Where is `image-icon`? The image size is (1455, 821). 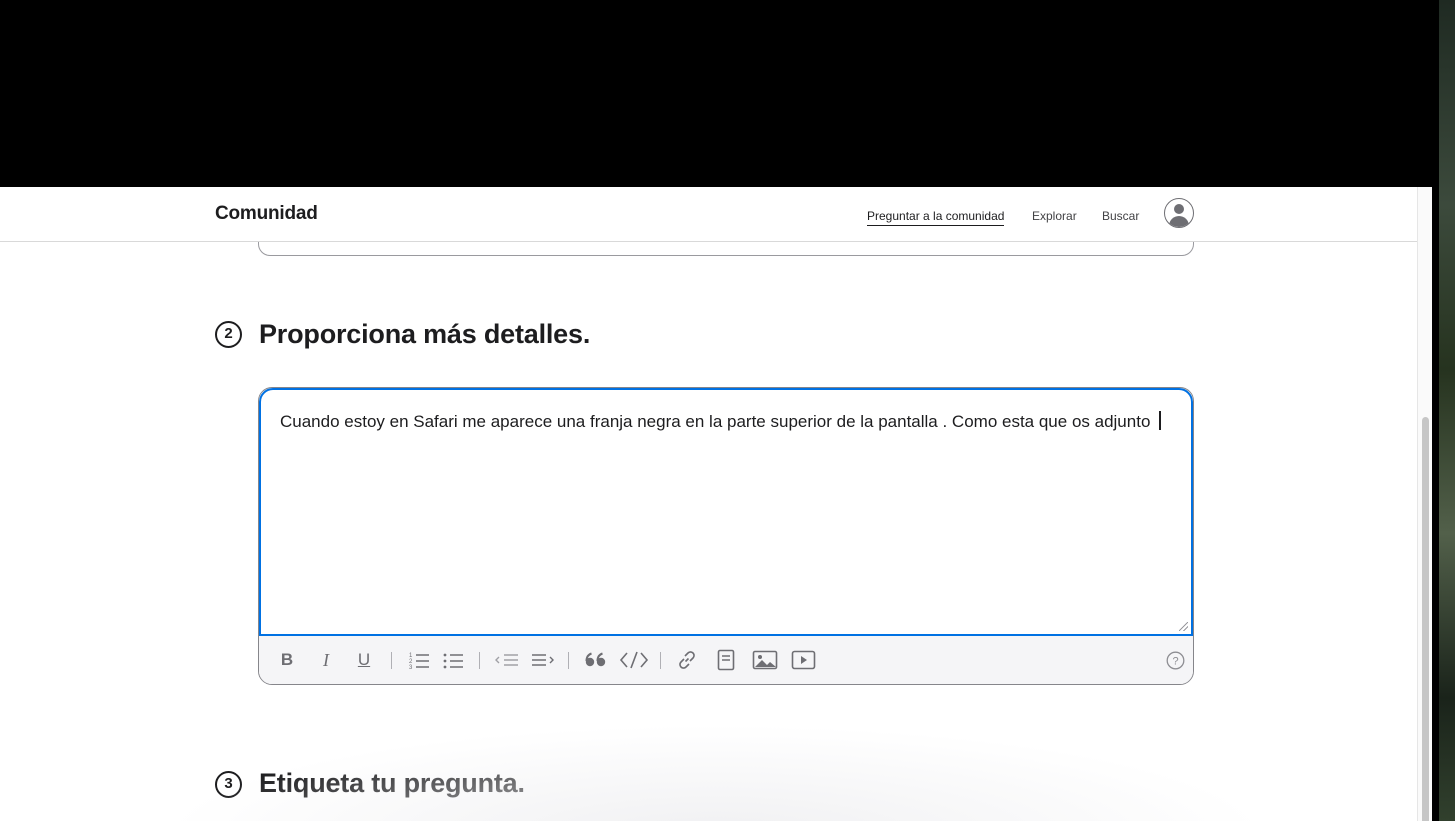 image-icon is located at coordinates (765, 660).